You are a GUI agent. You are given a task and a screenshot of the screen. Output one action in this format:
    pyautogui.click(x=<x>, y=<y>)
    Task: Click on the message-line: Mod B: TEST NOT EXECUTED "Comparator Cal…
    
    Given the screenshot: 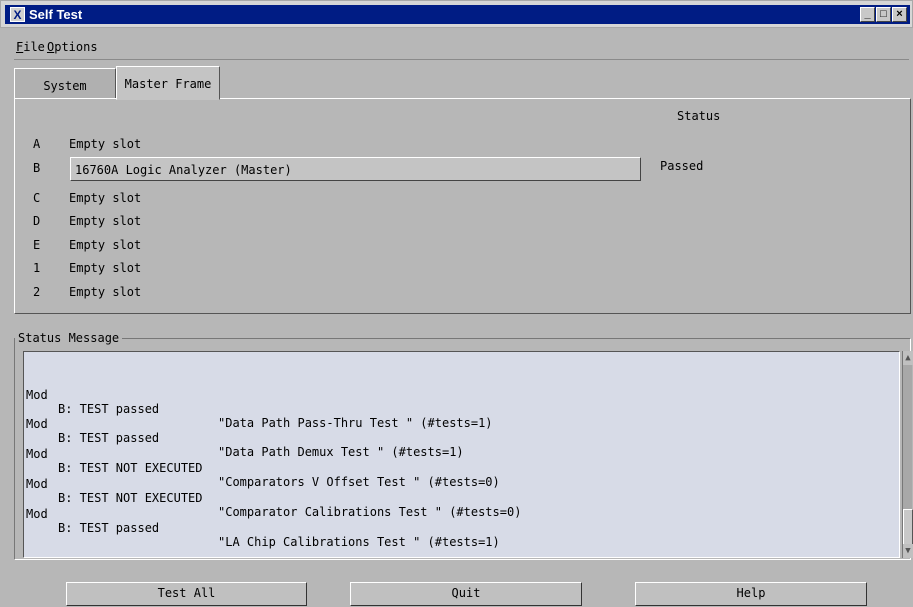 What is the action you would take?
    pyautogui.click(x=273, y=491)
    